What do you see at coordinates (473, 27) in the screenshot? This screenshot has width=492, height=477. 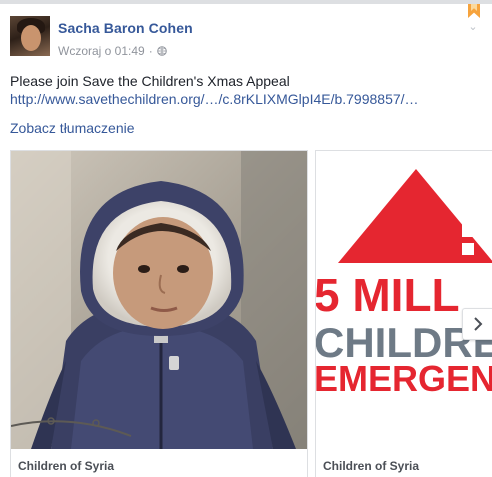 I see `post-options-chevron-icon: ⌄` at bounding box center [473, 27].